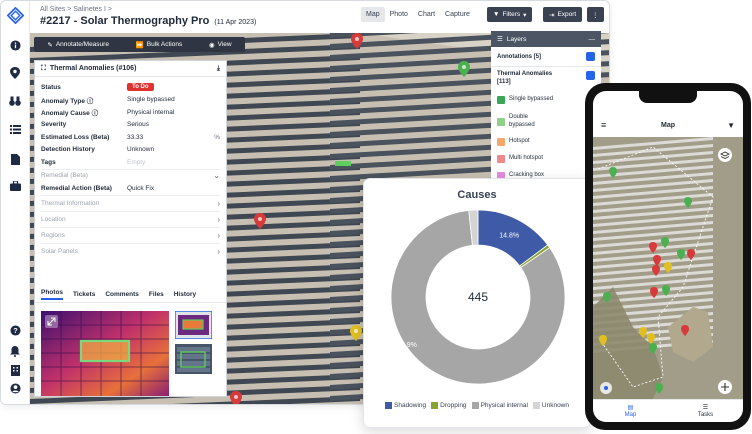 Image resolution: width=752 pixels, height=434 pixels. I want to click on mobile-map, so click(668, 268).